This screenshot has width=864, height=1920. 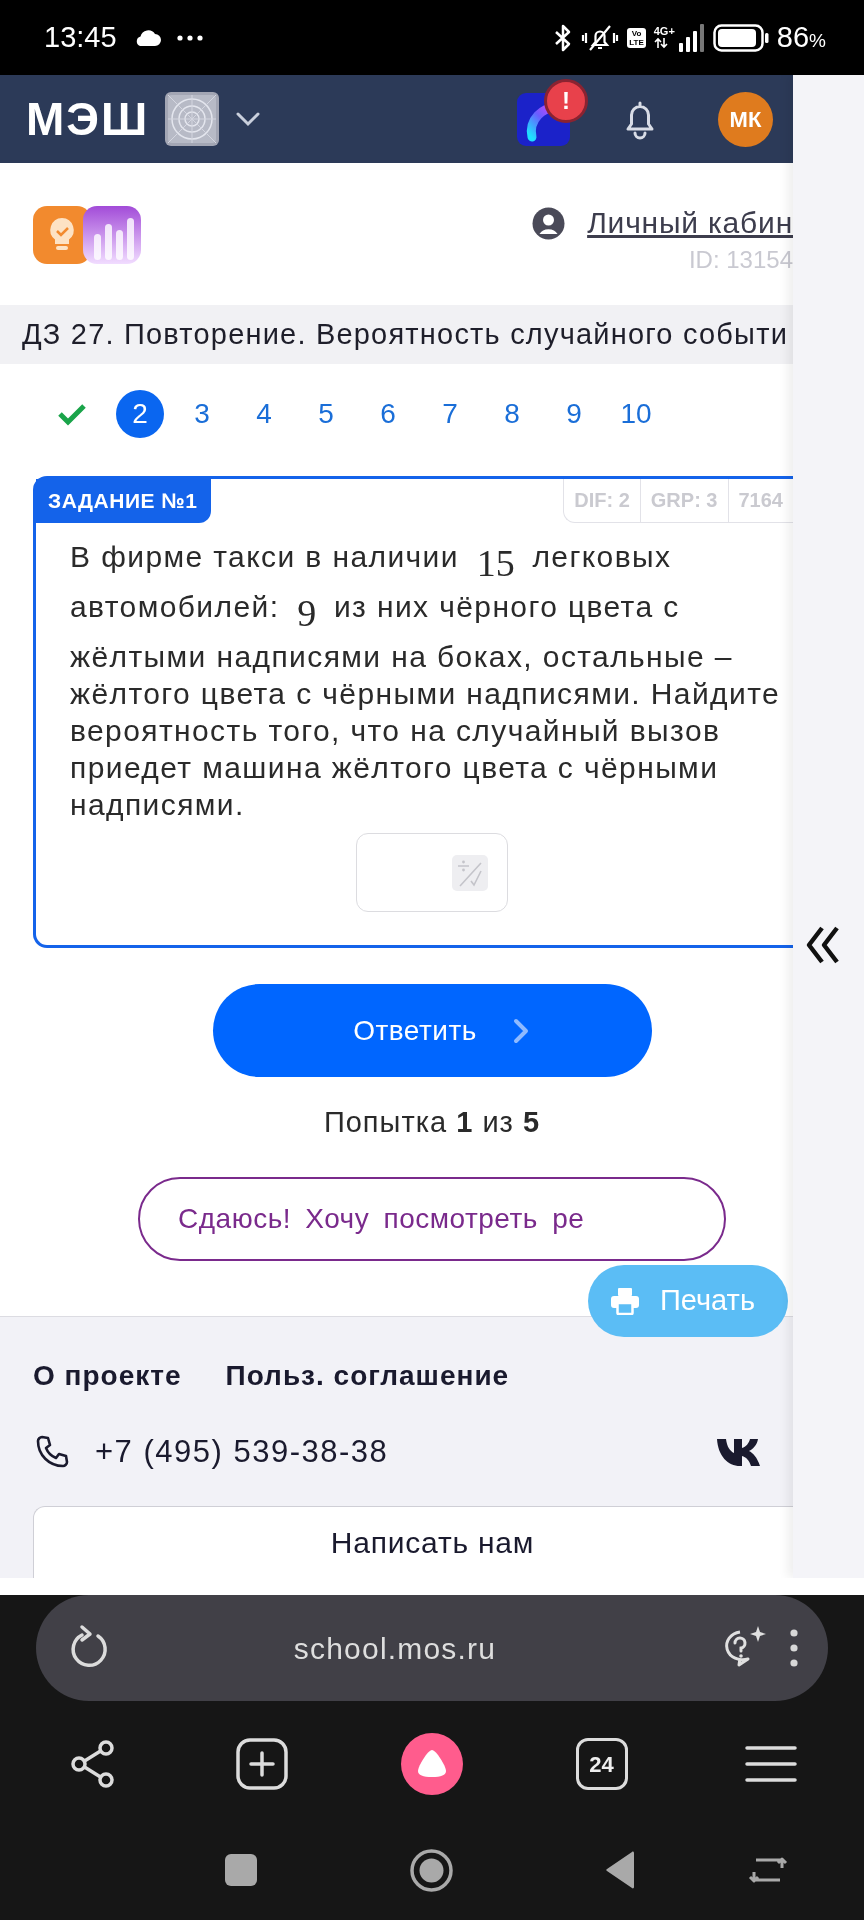 What do you see at coordinates (395, 1648) in the screenshot?
I see `url-text: school.mos.ru` at bounding box center [395, 1648].